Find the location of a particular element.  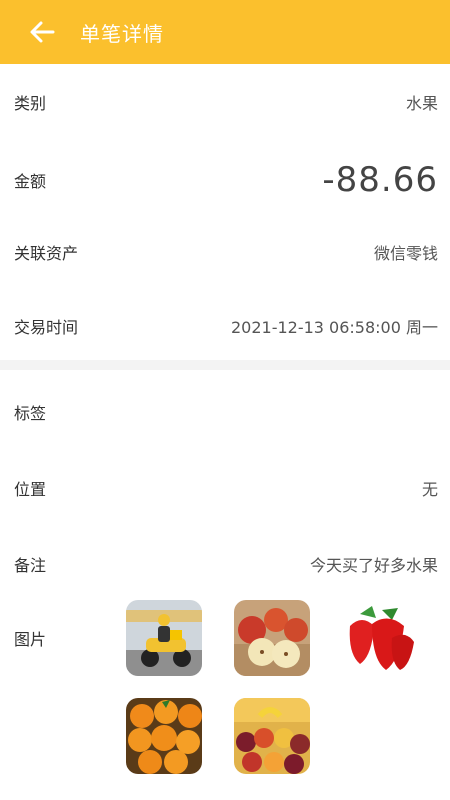

time-label: 交易时间 is located at coordinates (46, 327).